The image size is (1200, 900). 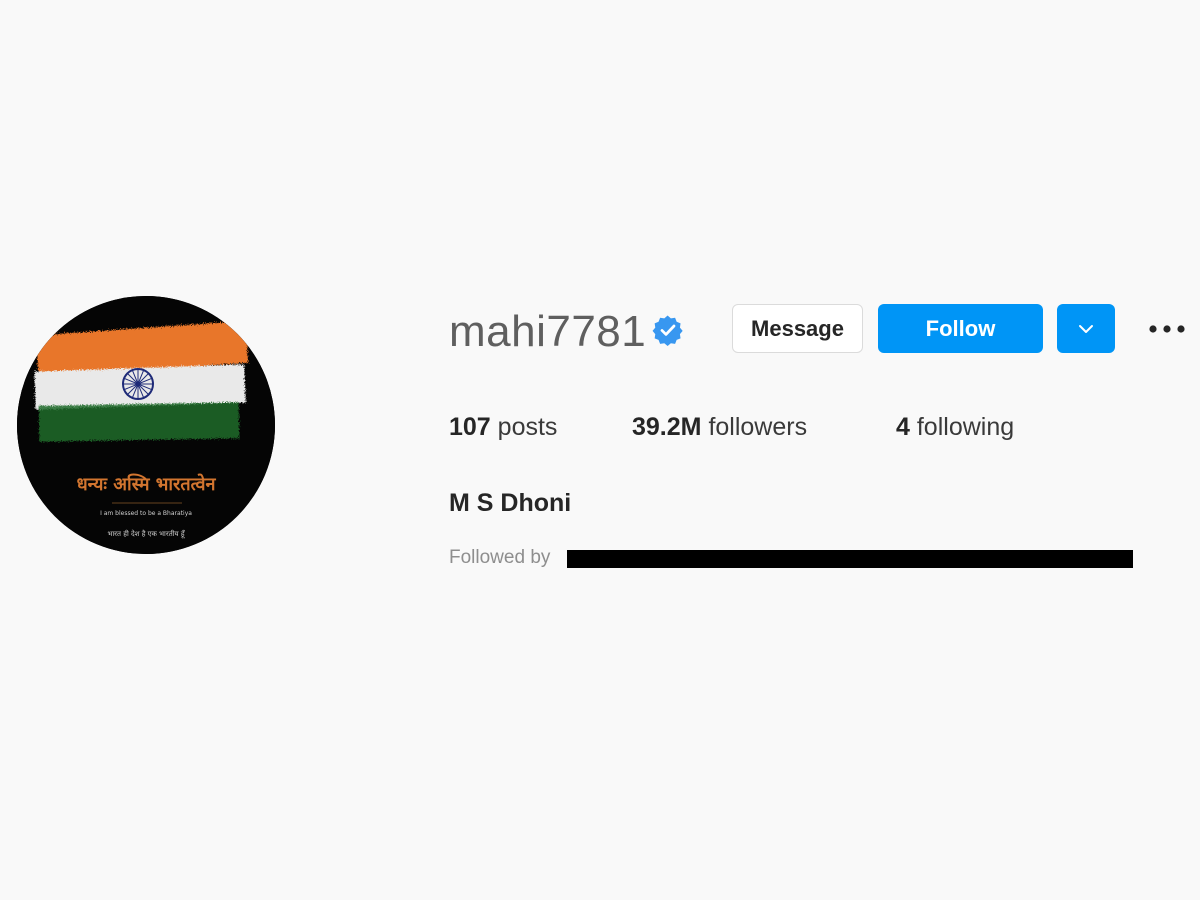 What do you see at coordinates (138, 384) in the screenshot?
I see `chakra-icon` at bounding box center [138, 384].